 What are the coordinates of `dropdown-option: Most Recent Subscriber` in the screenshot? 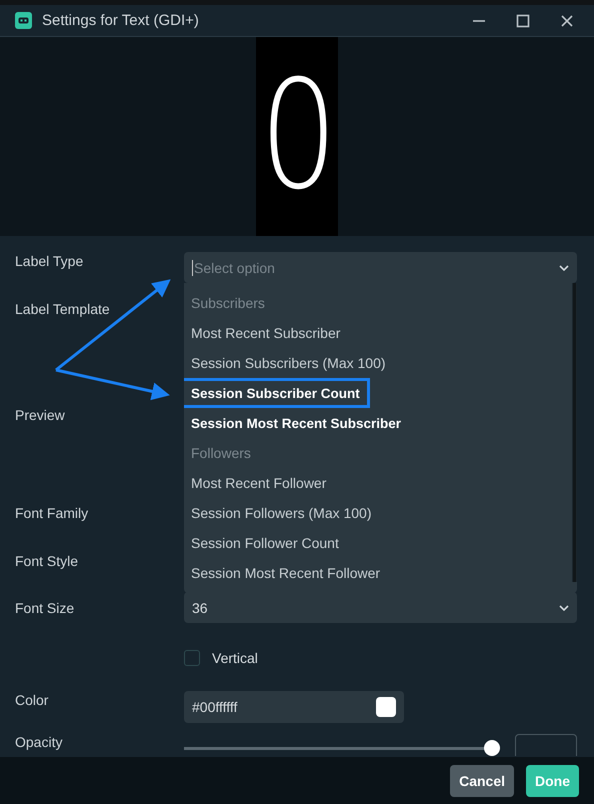 It's located at (378, 333).